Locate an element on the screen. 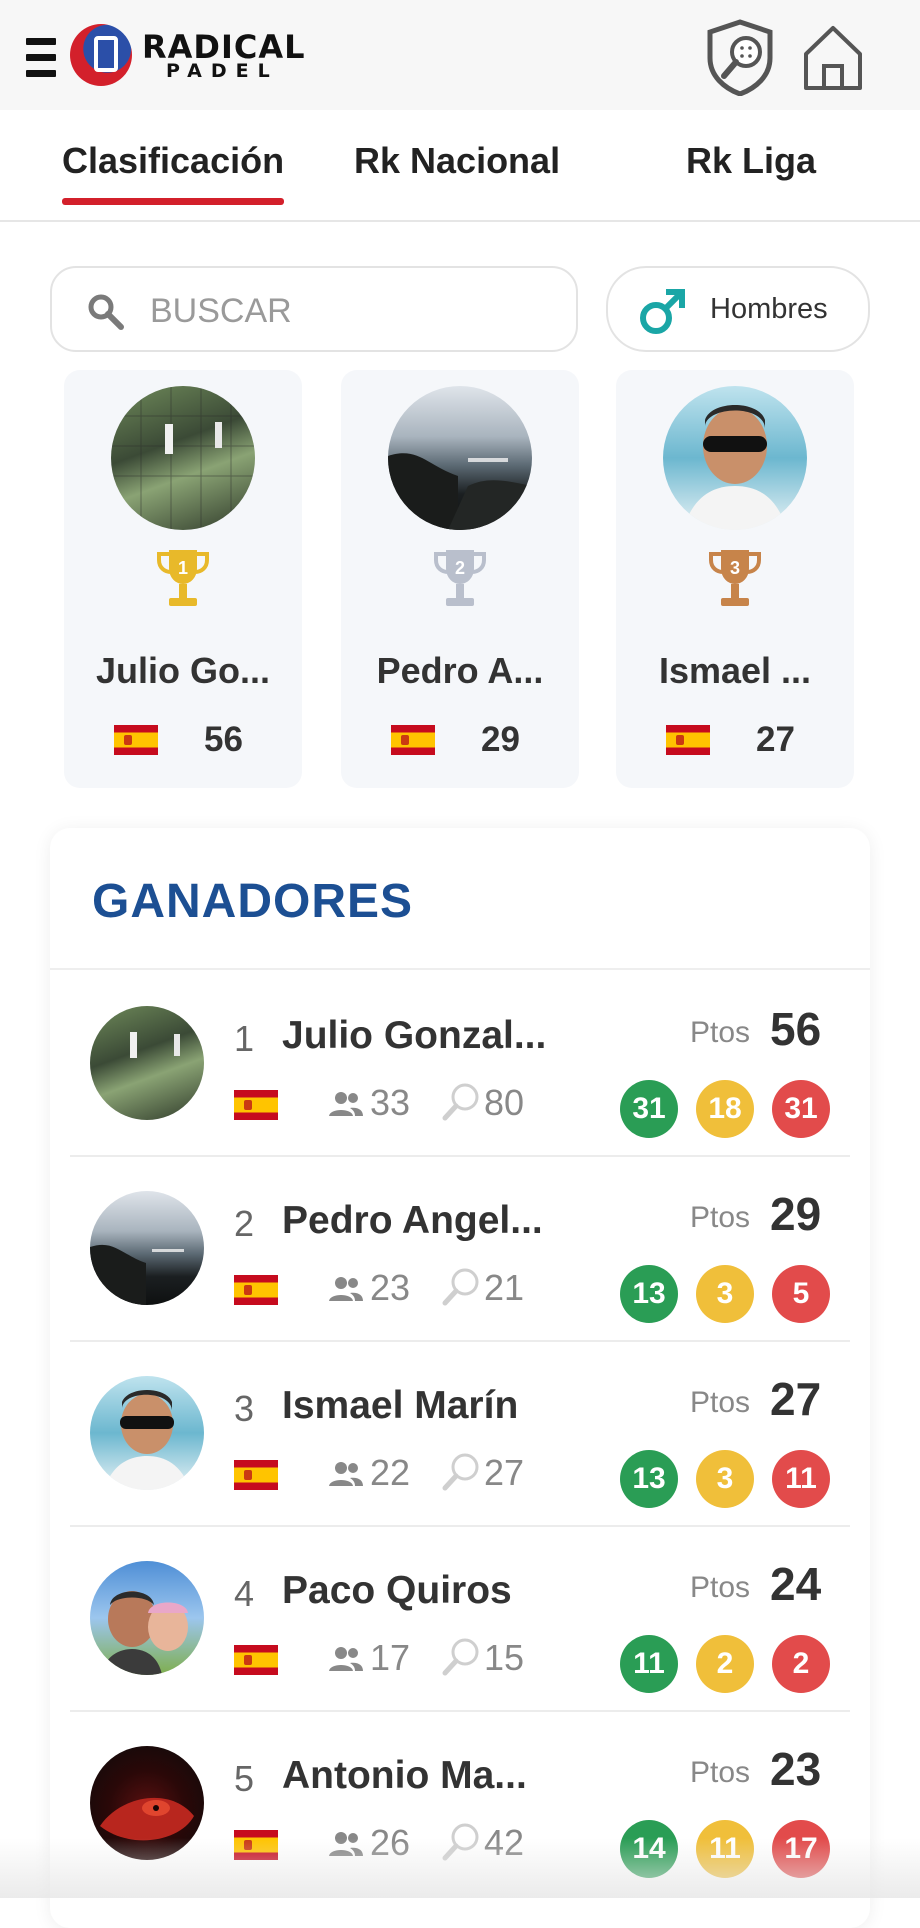 The image size is (920, 1928). gender-label: Hombres is located at coordinates (769, 309).